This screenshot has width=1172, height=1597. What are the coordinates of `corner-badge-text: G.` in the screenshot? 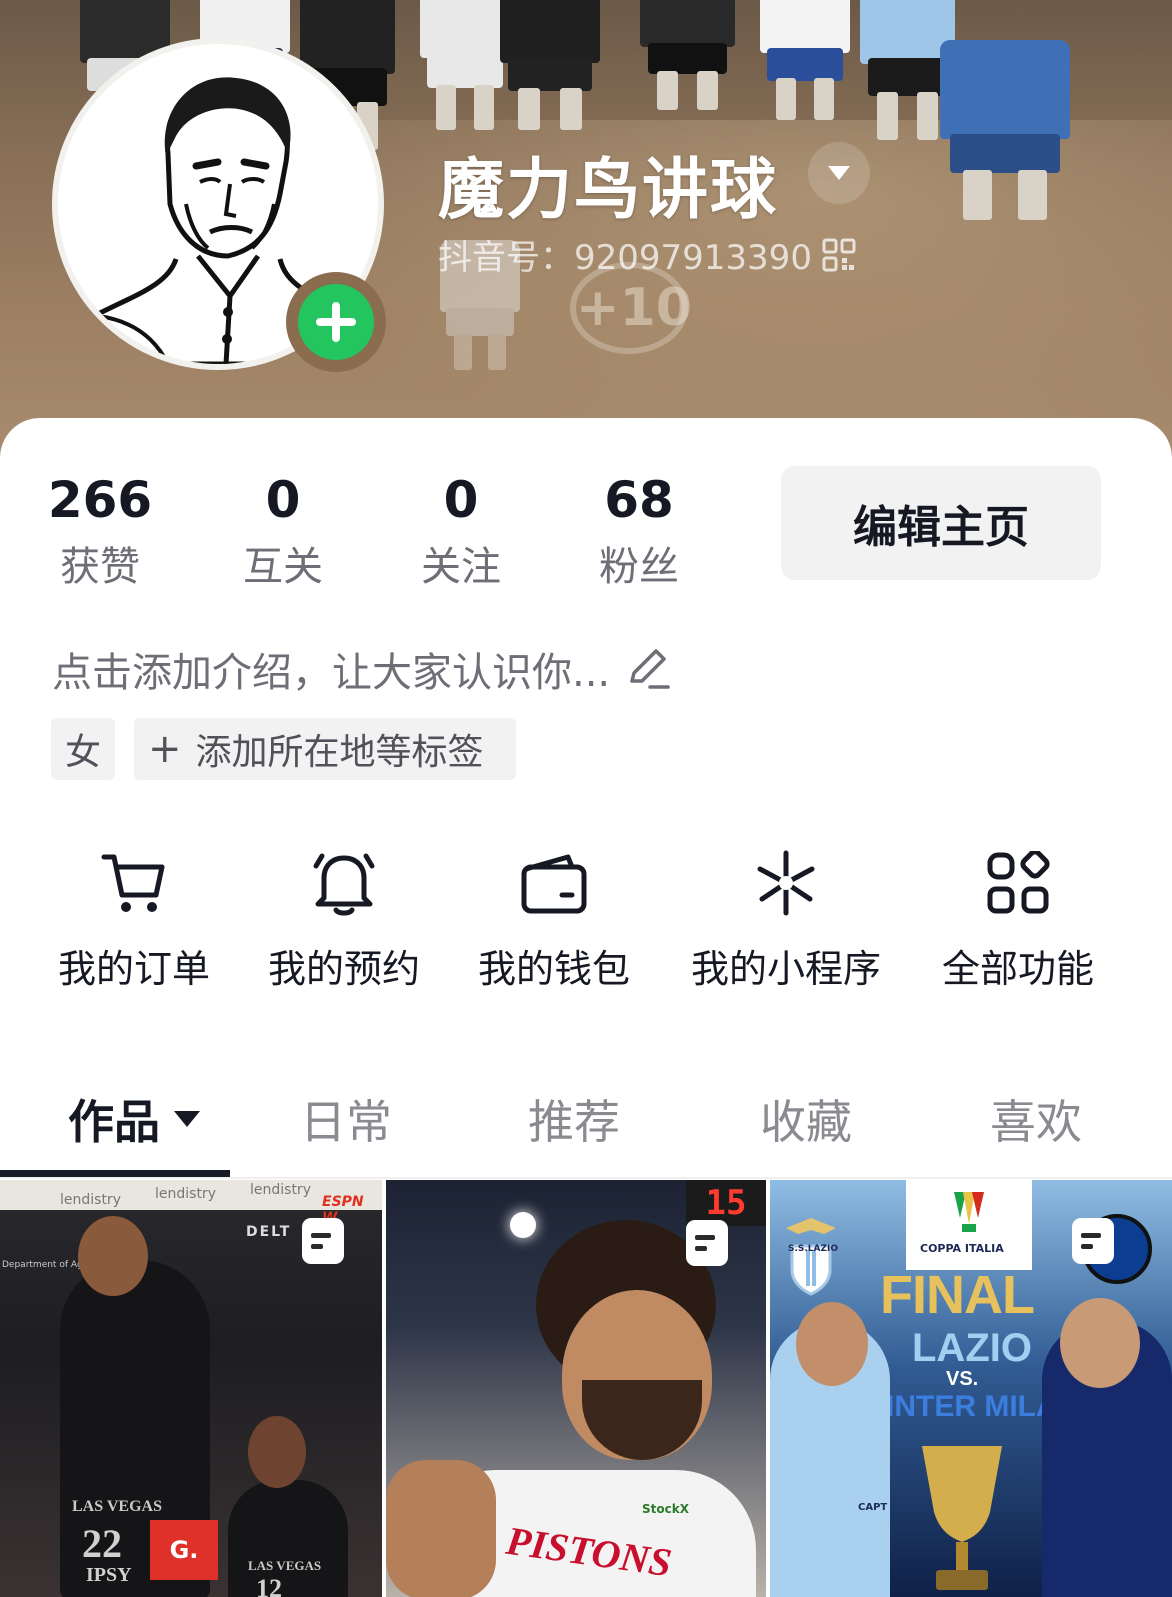 It's located at (184, 1550).